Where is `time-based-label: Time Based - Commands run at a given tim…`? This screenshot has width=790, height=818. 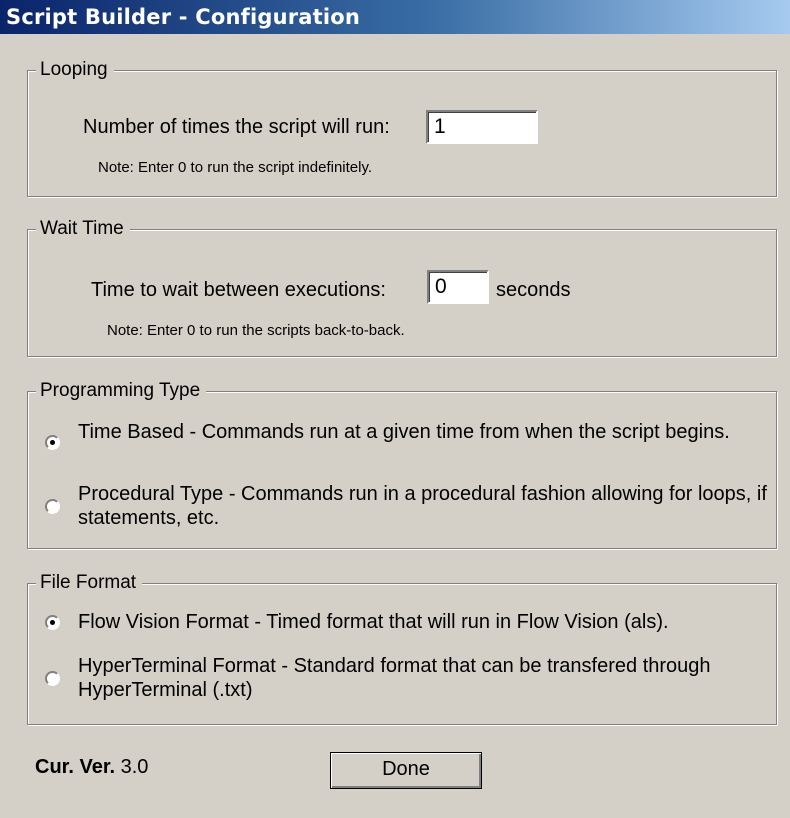 time-based-label: Time Based - Commands run at a given tim… is located at coordinates (423, 432).